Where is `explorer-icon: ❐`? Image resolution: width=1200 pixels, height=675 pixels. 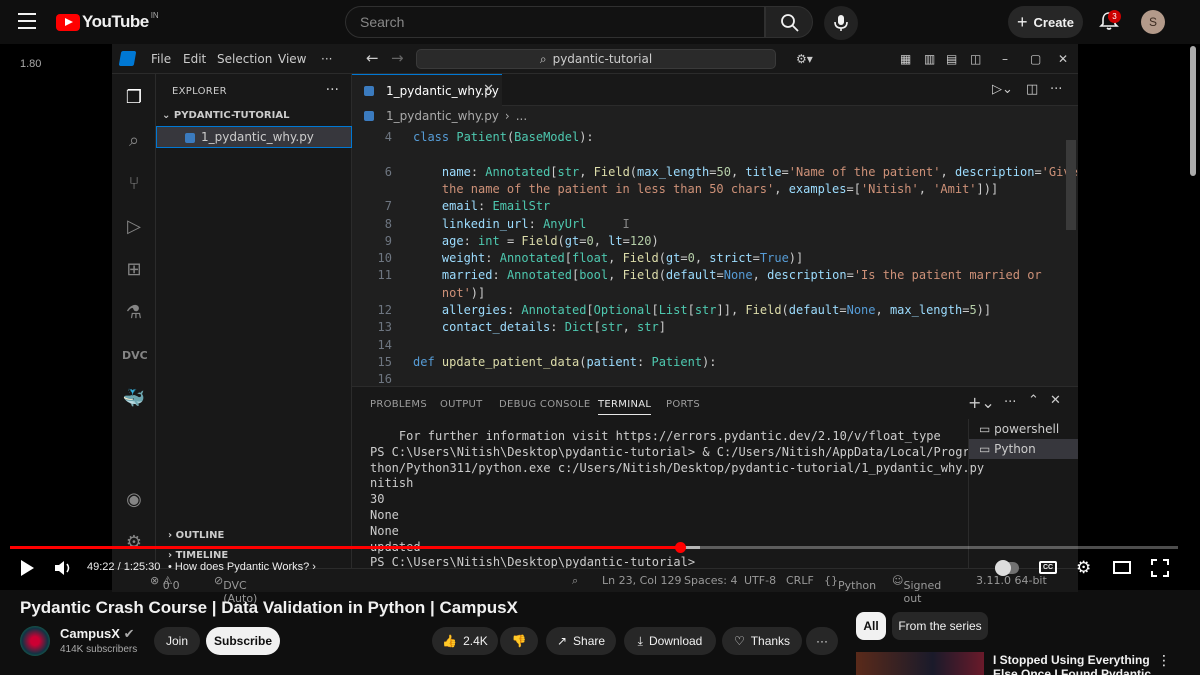
explorer-icon: ❐ is located at coordinates (134, 98).